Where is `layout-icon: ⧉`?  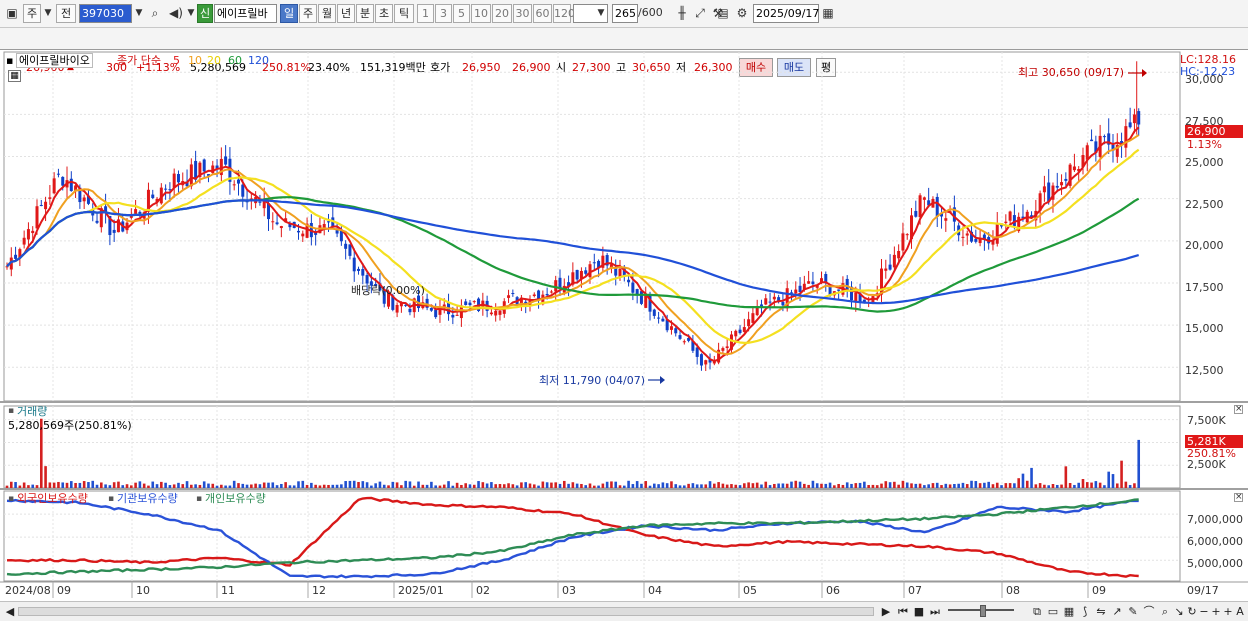 layout-icon: ⧉ is located at coordinates (1037, 611).